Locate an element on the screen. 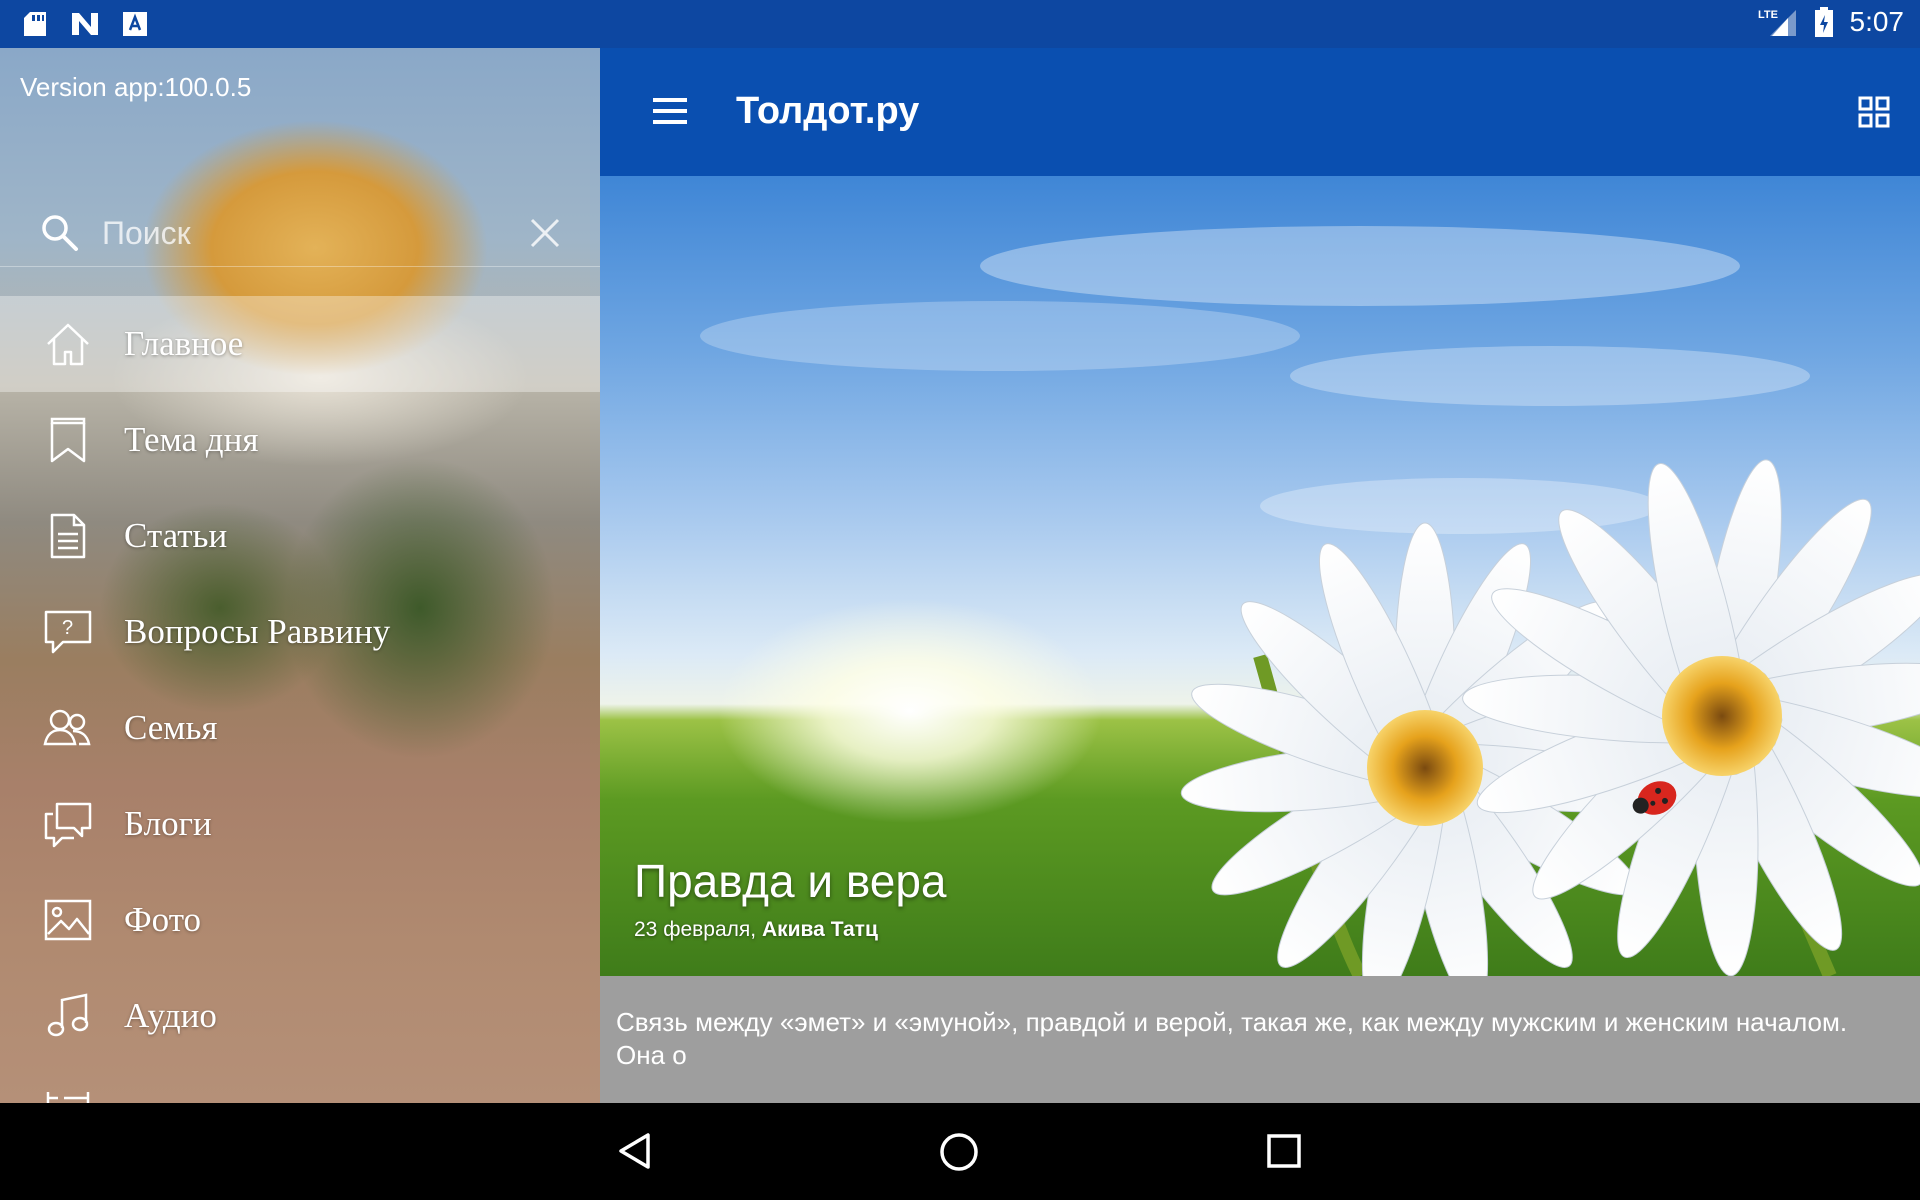 The image size is (1920, 1200). battery-icon is located at coordinates (1824, 22).